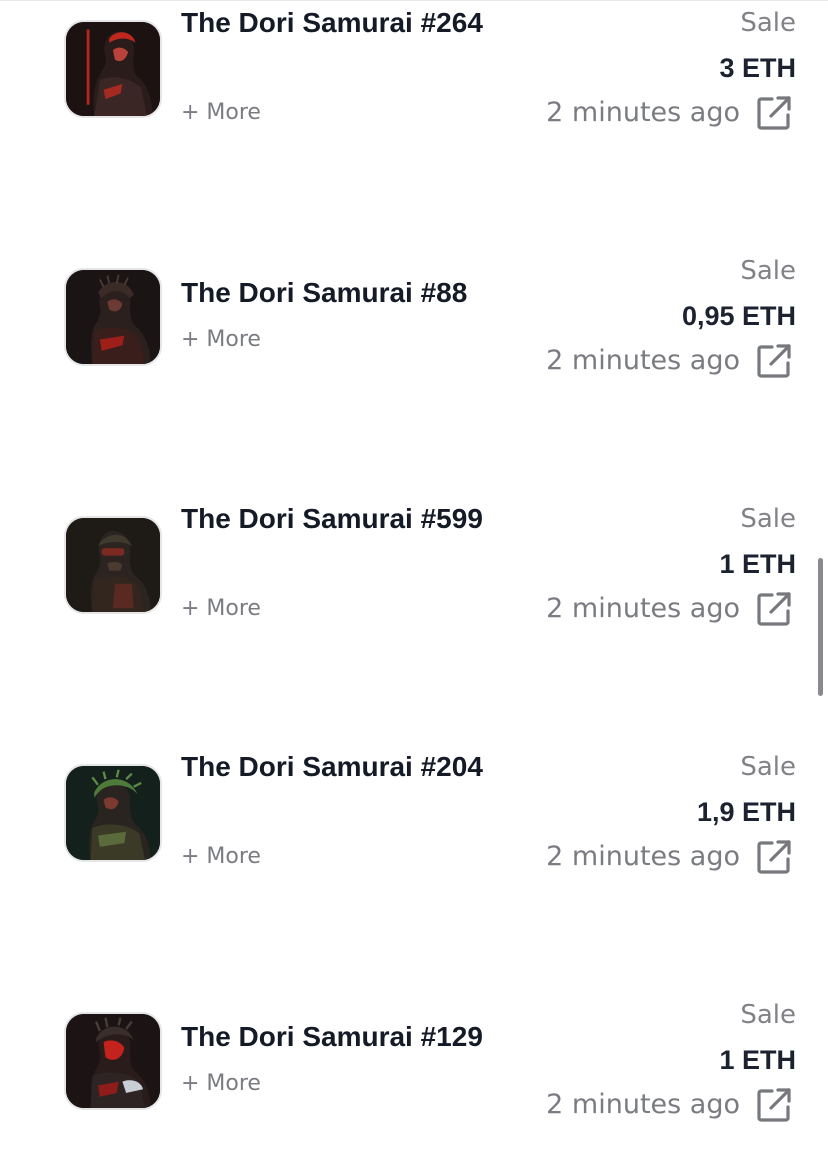 The width and height of the screenshot is (828, 1155). What do you see at coordinates (341, 519) in the screenshot?
I see `nft-title: The Dori Samurai #599` at bounding box center [341, 519].